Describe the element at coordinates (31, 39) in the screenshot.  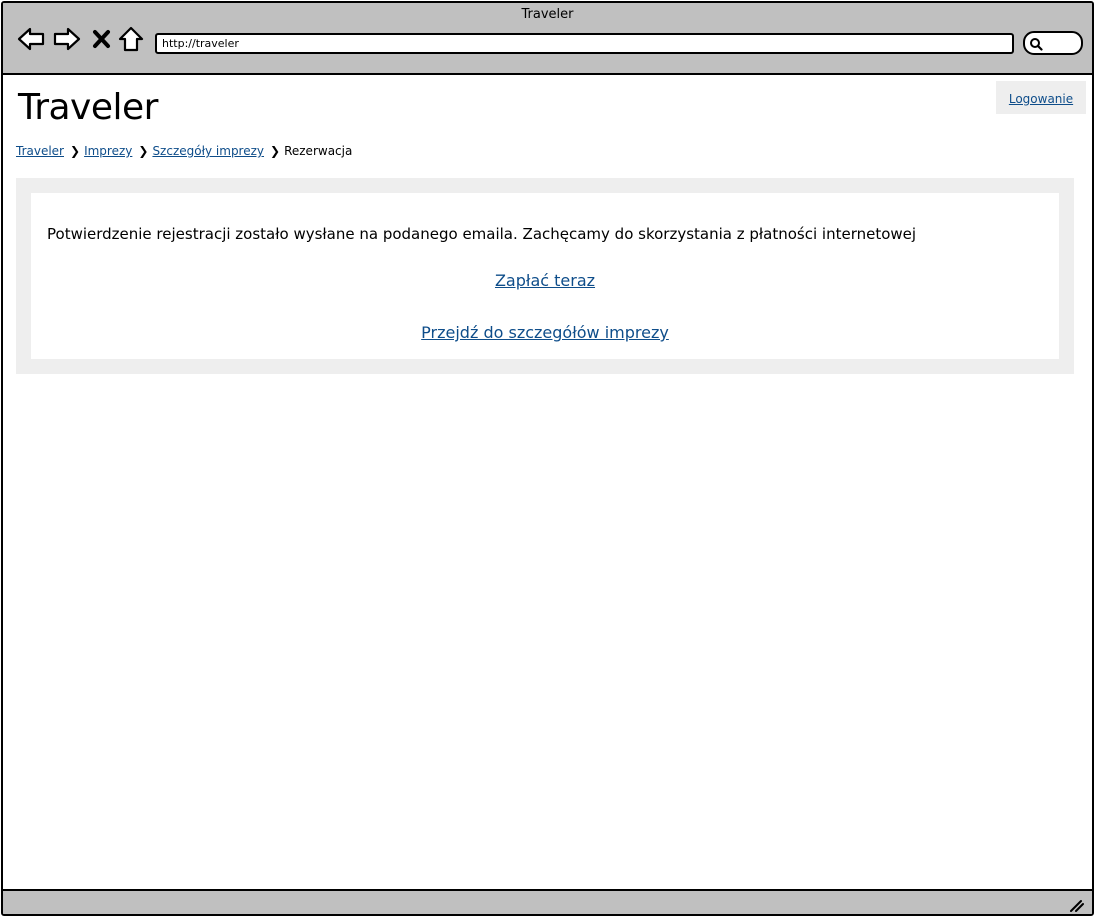
I see `back-arrow-icon` at that location.